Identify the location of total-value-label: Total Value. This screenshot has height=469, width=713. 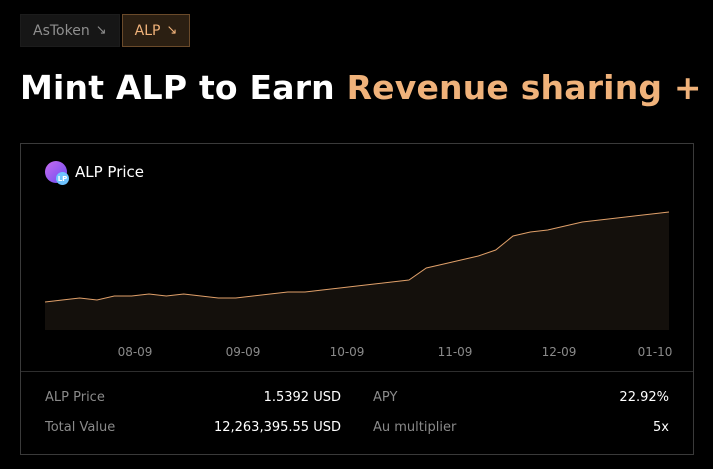
(80, 427).